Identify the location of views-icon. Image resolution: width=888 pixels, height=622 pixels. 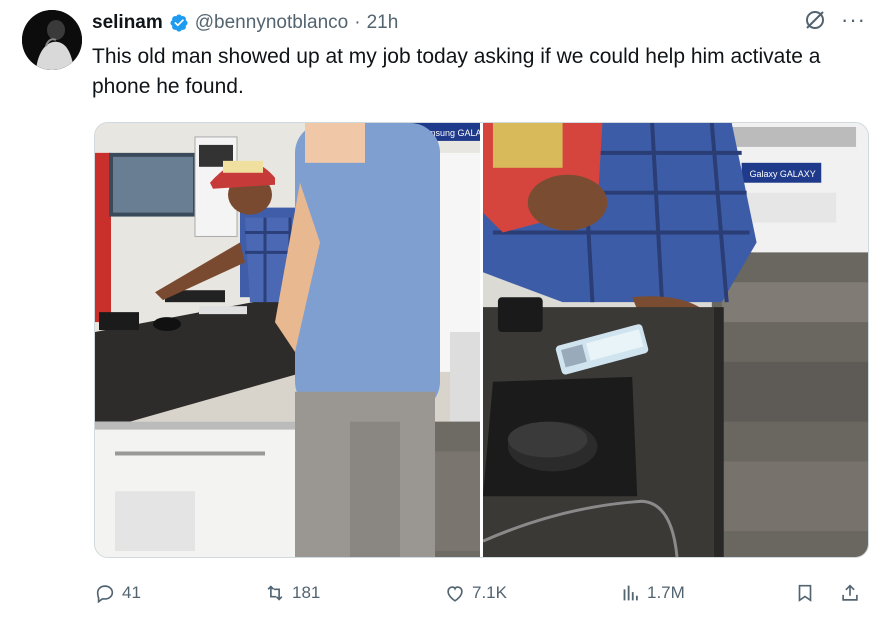
(630, 593).